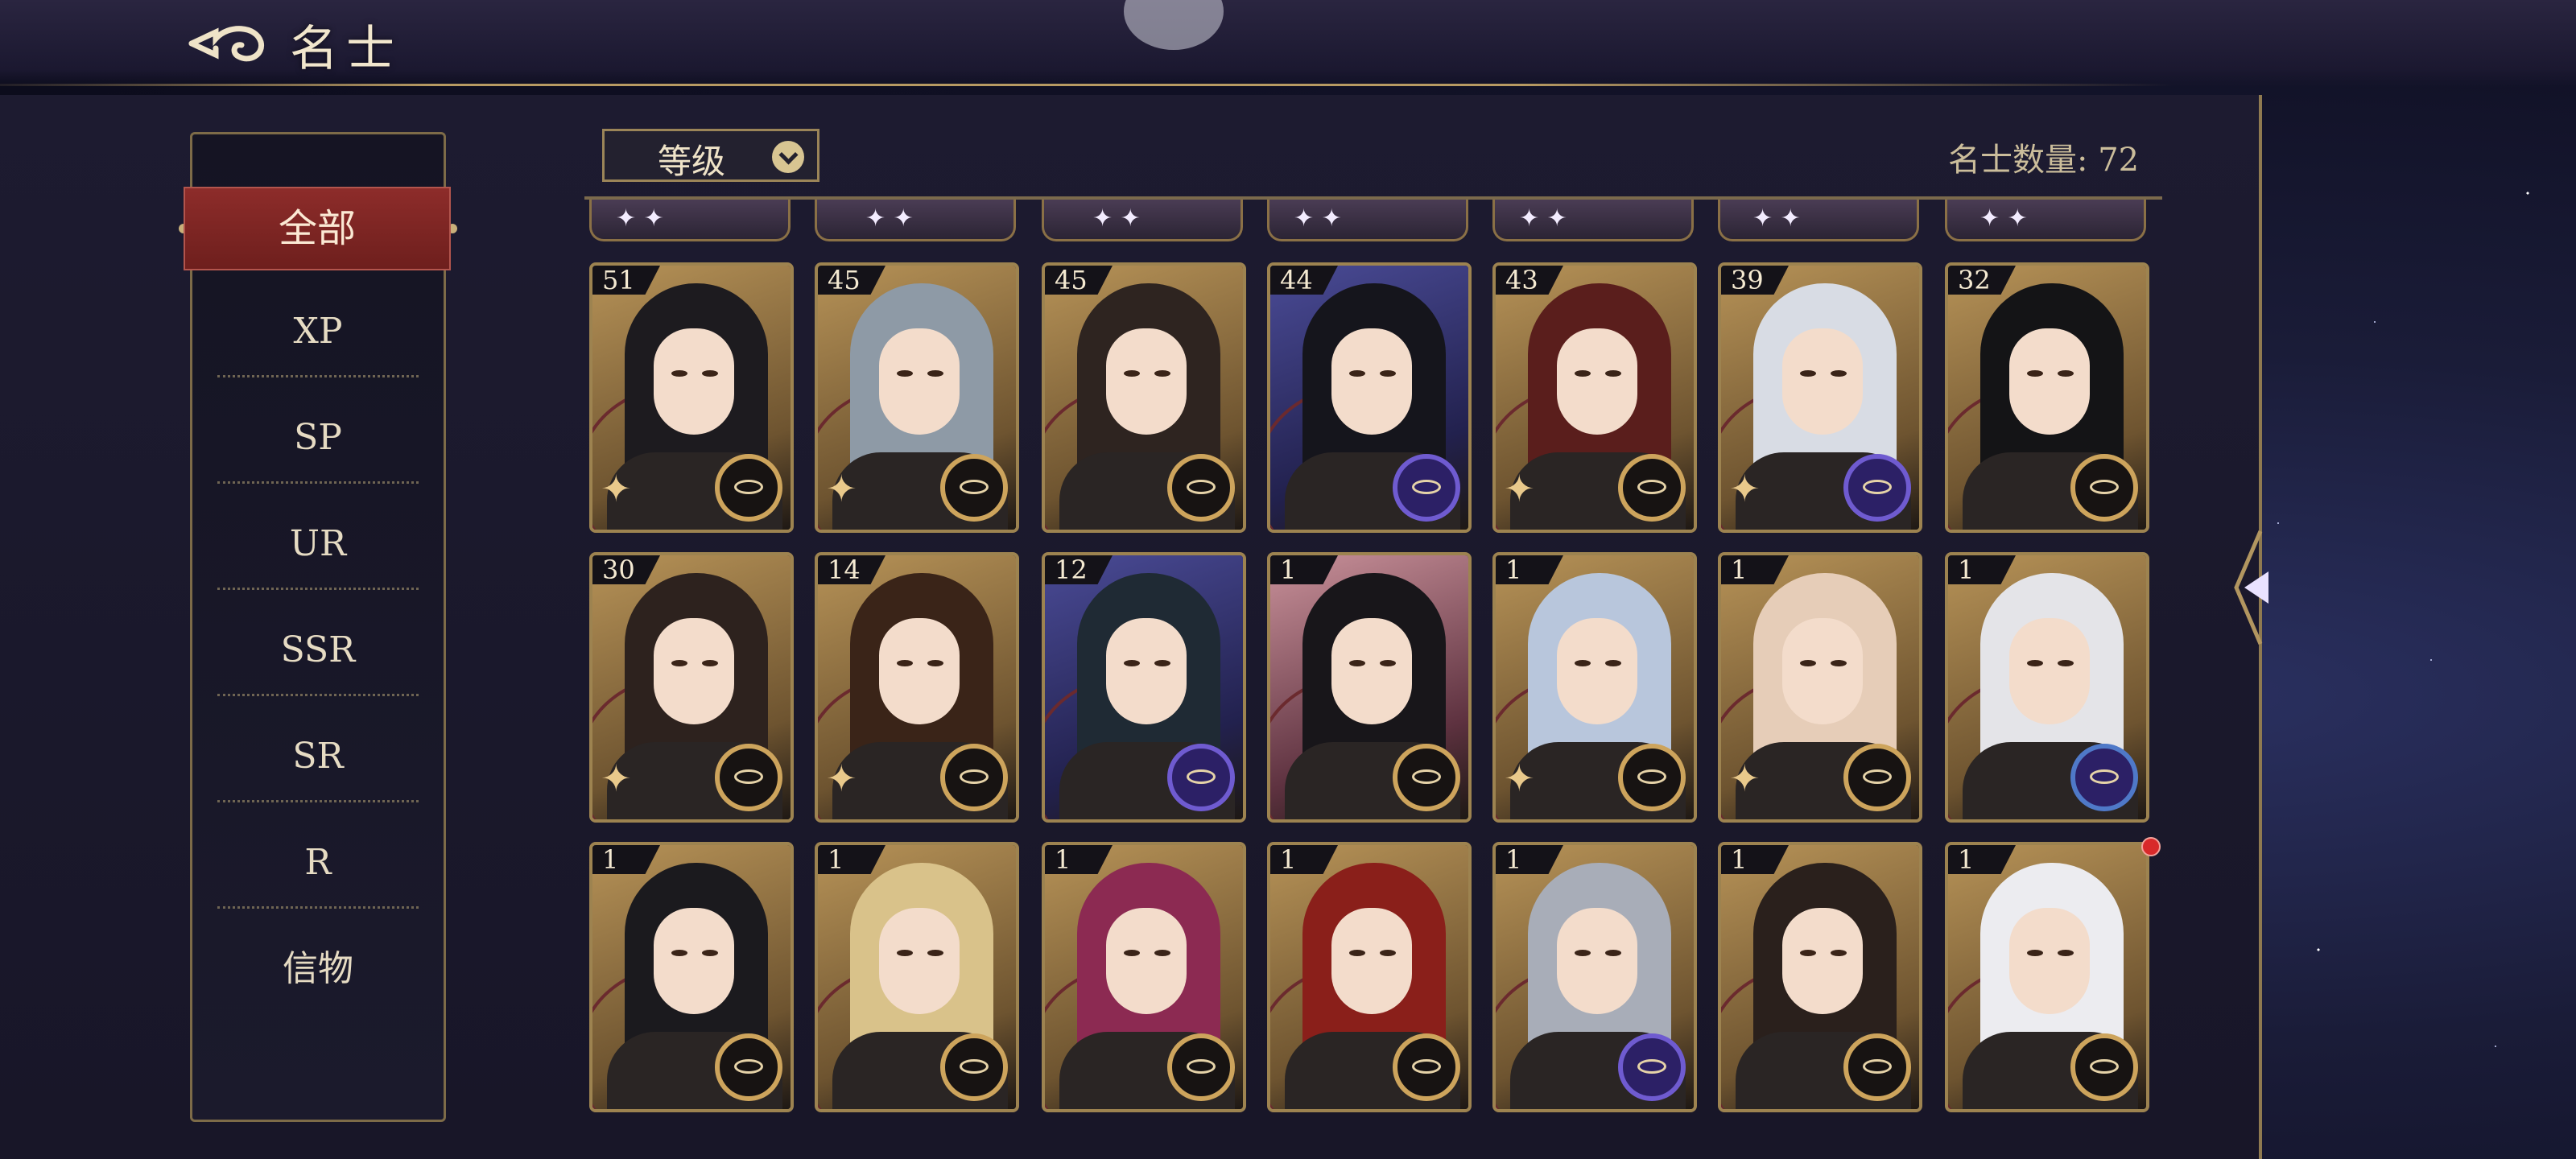 Image resolution: width=2576 pixels, height=1159 pixels. Describe the element at coordinates (318, 969) in the screenshot. I see `sidebar-item-token: 信物` at that location.